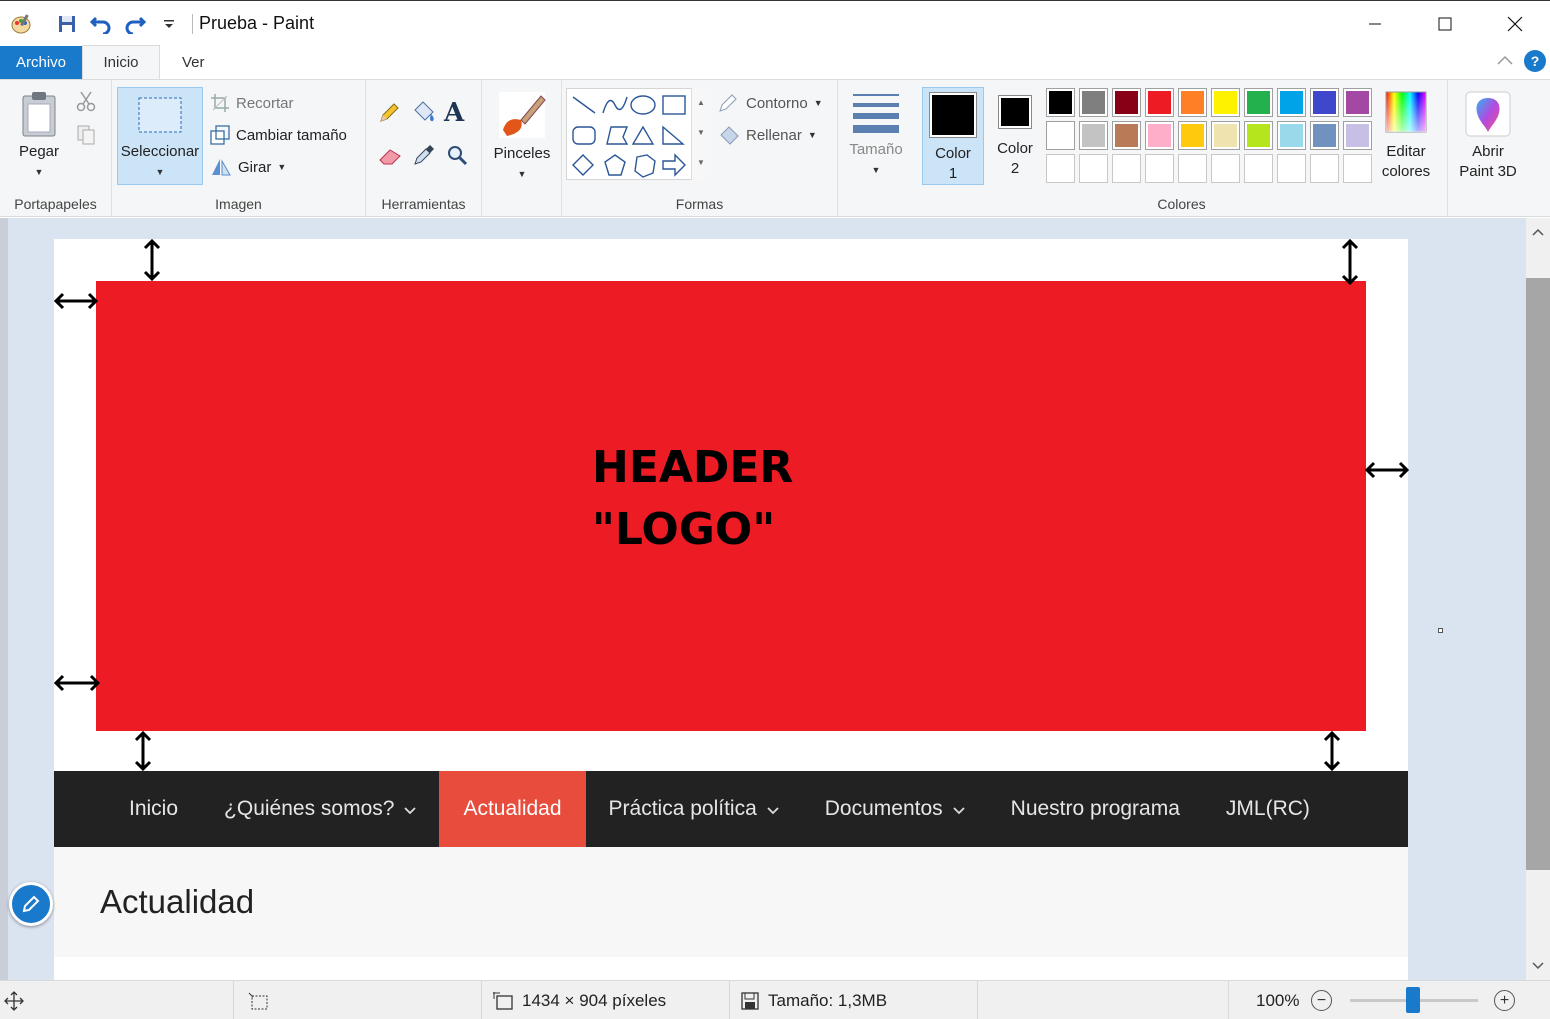 This screenshot has height=1019, width=1550. I want to click on color2-button: Color 2, so click(1015, 137).